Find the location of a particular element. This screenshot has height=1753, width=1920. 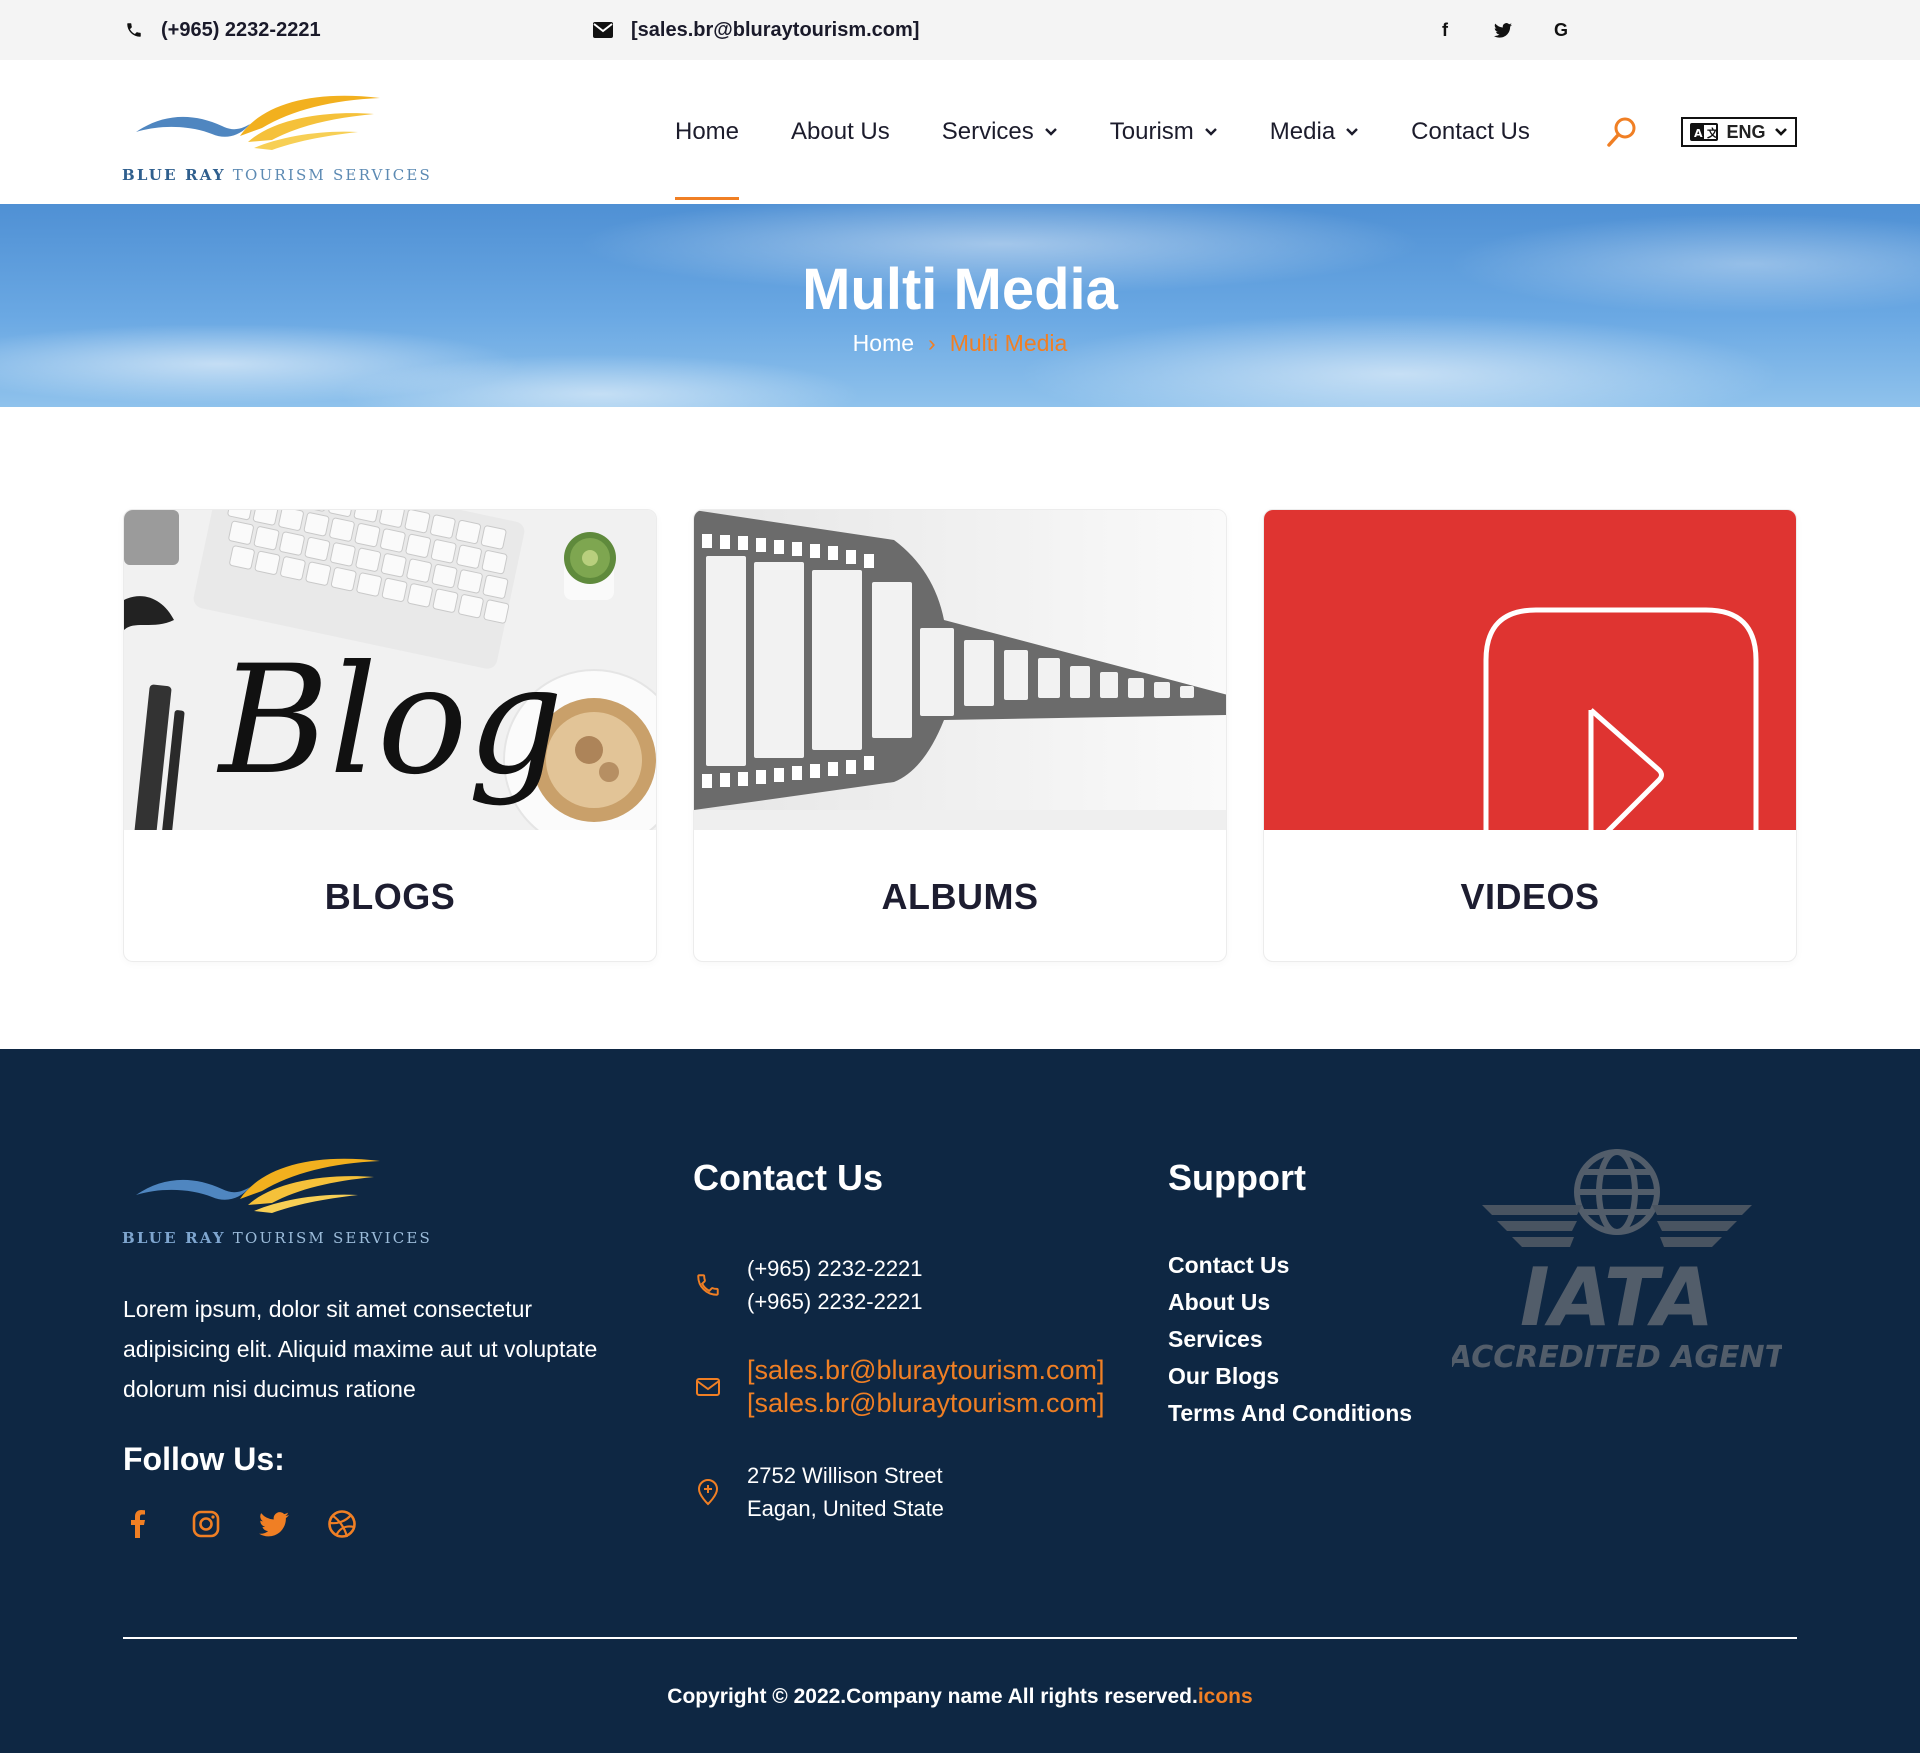

footer-link-contact-us: Contact Us is located at coordinates (1290, 1265).